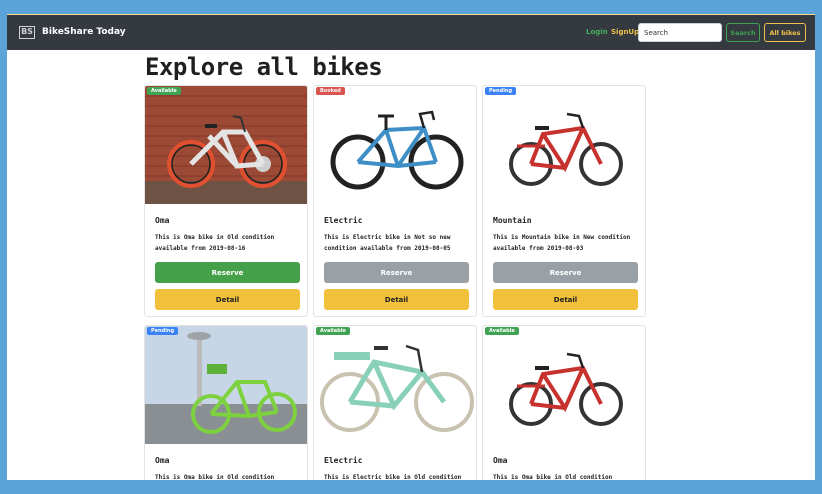 The height and width of the screenshot is (494, 822). What do you see at coordinates (84, 32) in the screenshot?
I see `brand-name: BikeShare Today` at bounding box center [84, 32].